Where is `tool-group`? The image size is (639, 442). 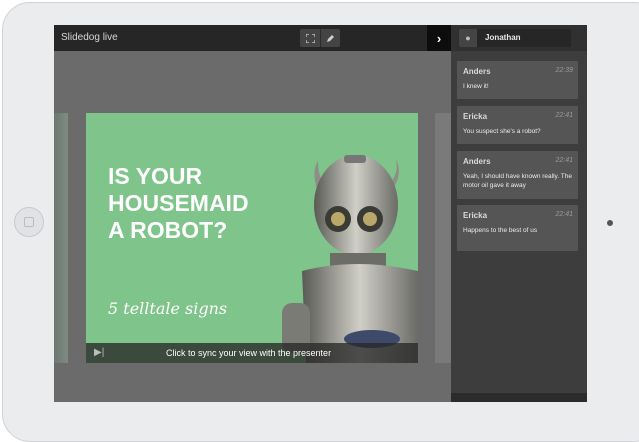 tool-group is located at coordinates (320, 38).